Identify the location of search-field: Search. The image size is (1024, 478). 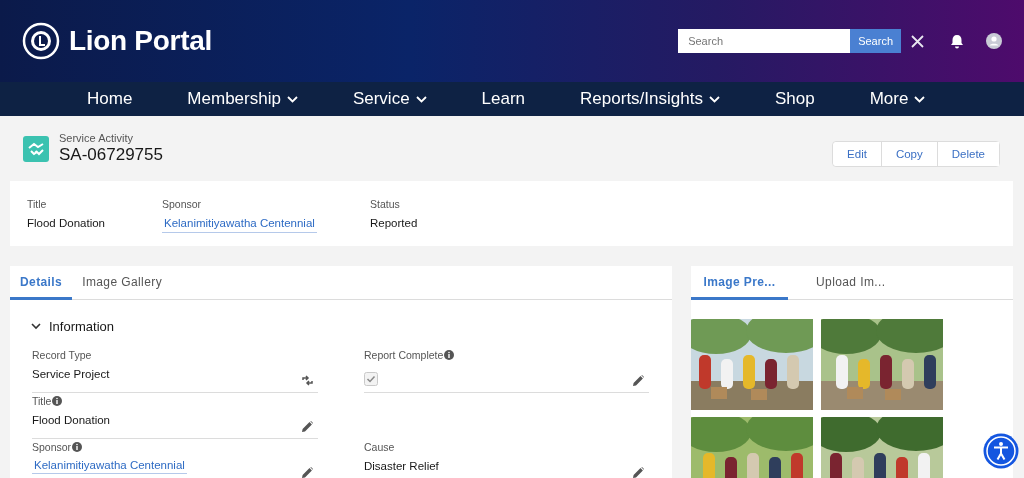
(764, 41).